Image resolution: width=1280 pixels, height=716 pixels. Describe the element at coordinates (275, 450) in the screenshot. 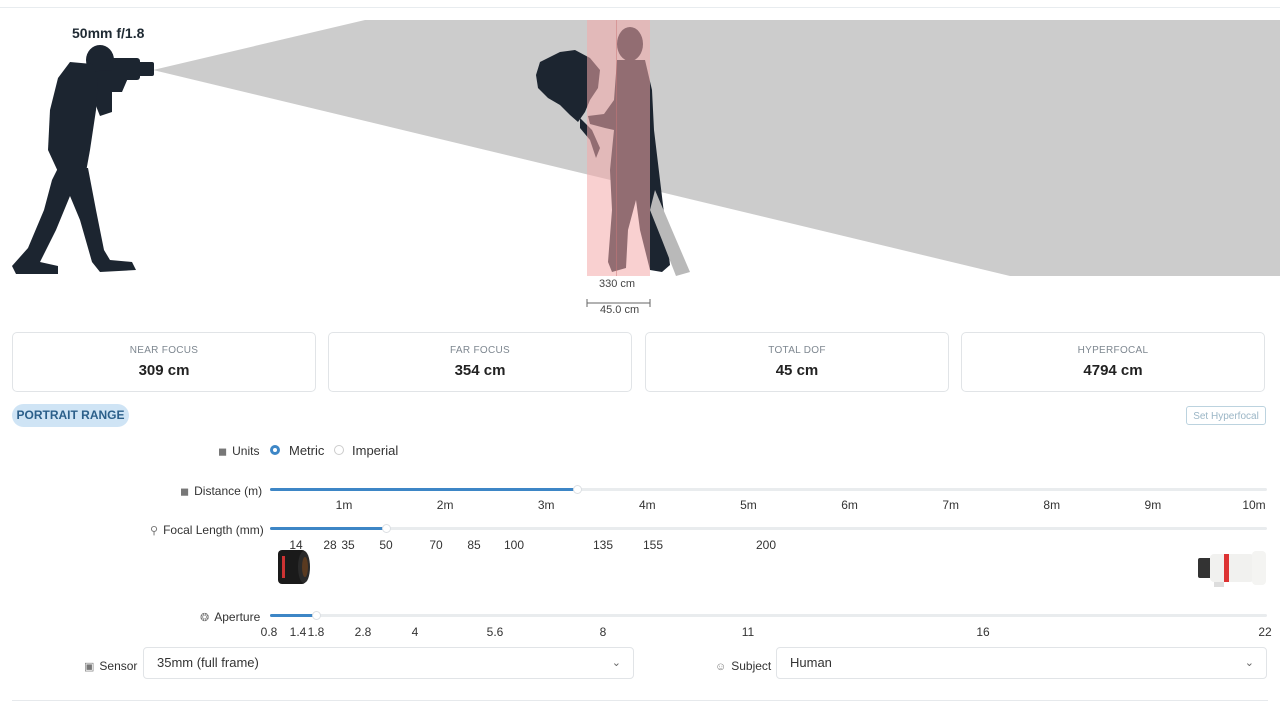

I see `metric-radio` at that location.